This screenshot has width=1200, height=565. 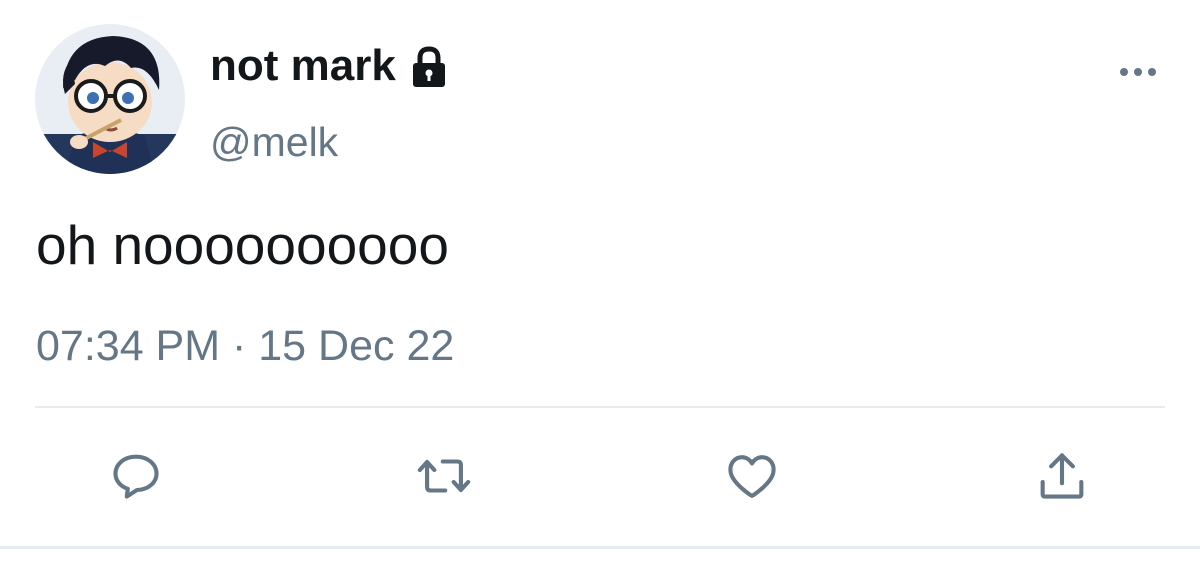 I want to click on like-button, so click(x=752, y=476).